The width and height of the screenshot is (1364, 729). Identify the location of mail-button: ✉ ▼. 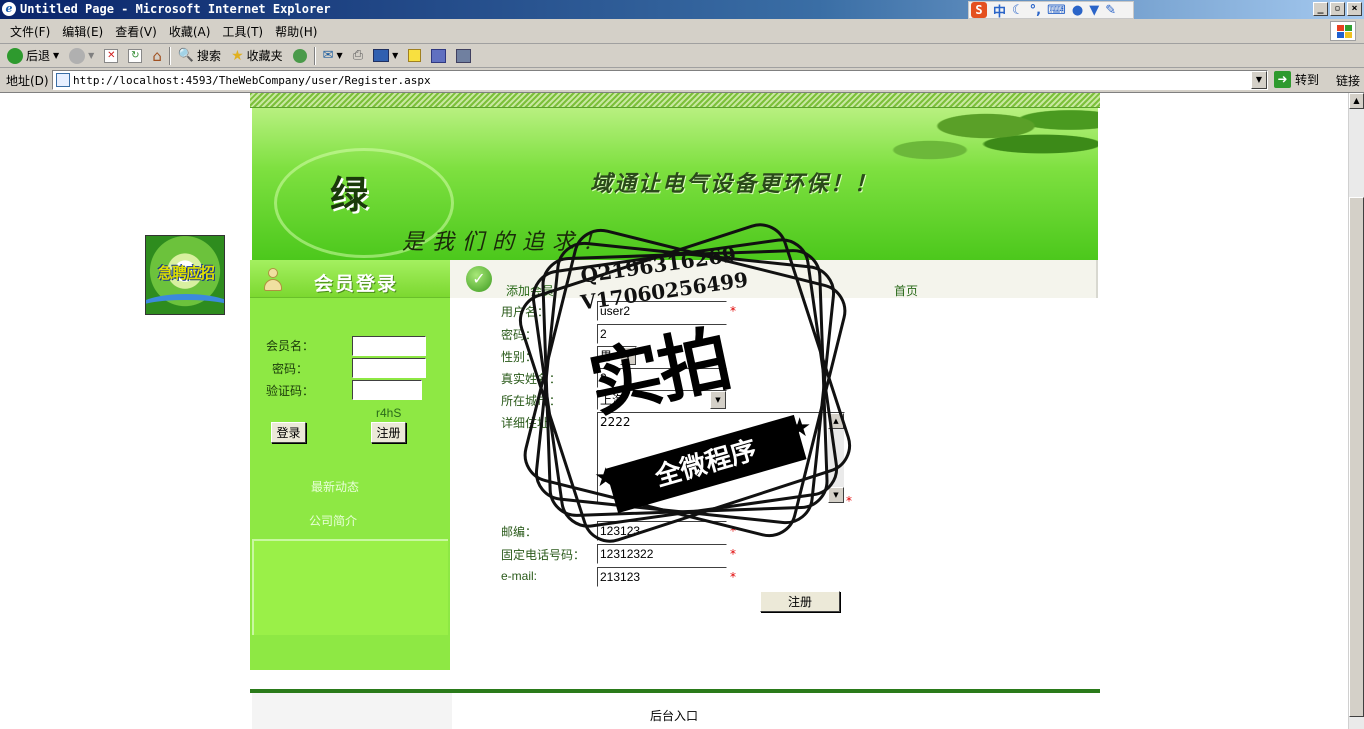
(333, 56).